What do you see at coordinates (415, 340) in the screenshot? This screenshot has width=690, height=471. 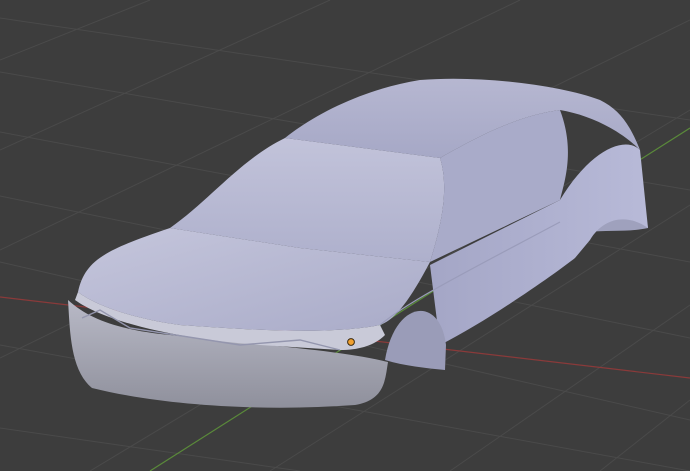 I see `front-wheel-arch` at bounding box center [415, 340].